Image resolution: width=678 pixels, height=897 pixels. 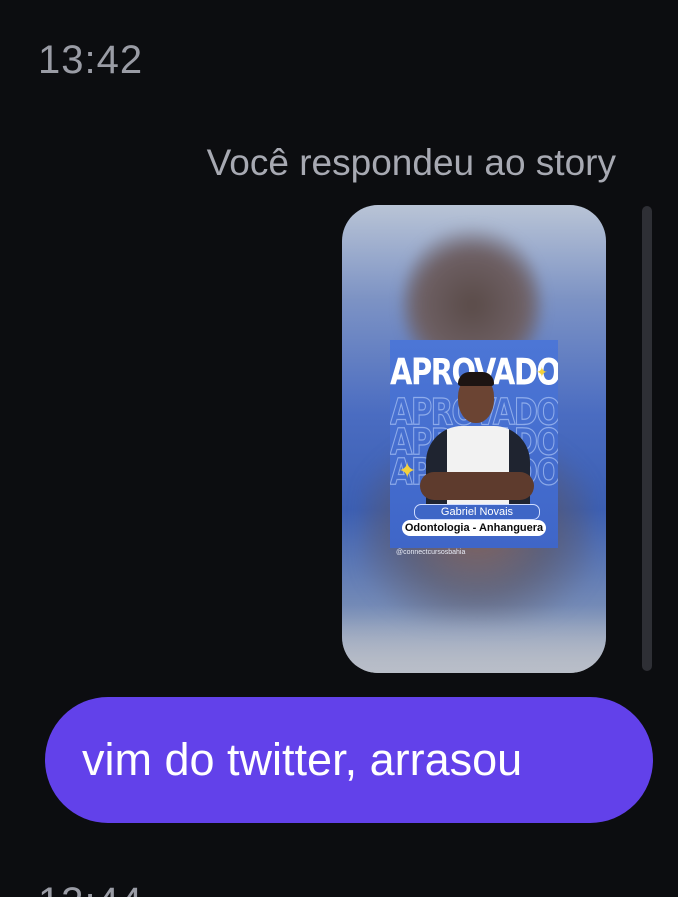 What do you see at coordinates (90, 888) in the screenshot?
I see `next-message-timestamp: 13:44` at bounding box center [90, 888].